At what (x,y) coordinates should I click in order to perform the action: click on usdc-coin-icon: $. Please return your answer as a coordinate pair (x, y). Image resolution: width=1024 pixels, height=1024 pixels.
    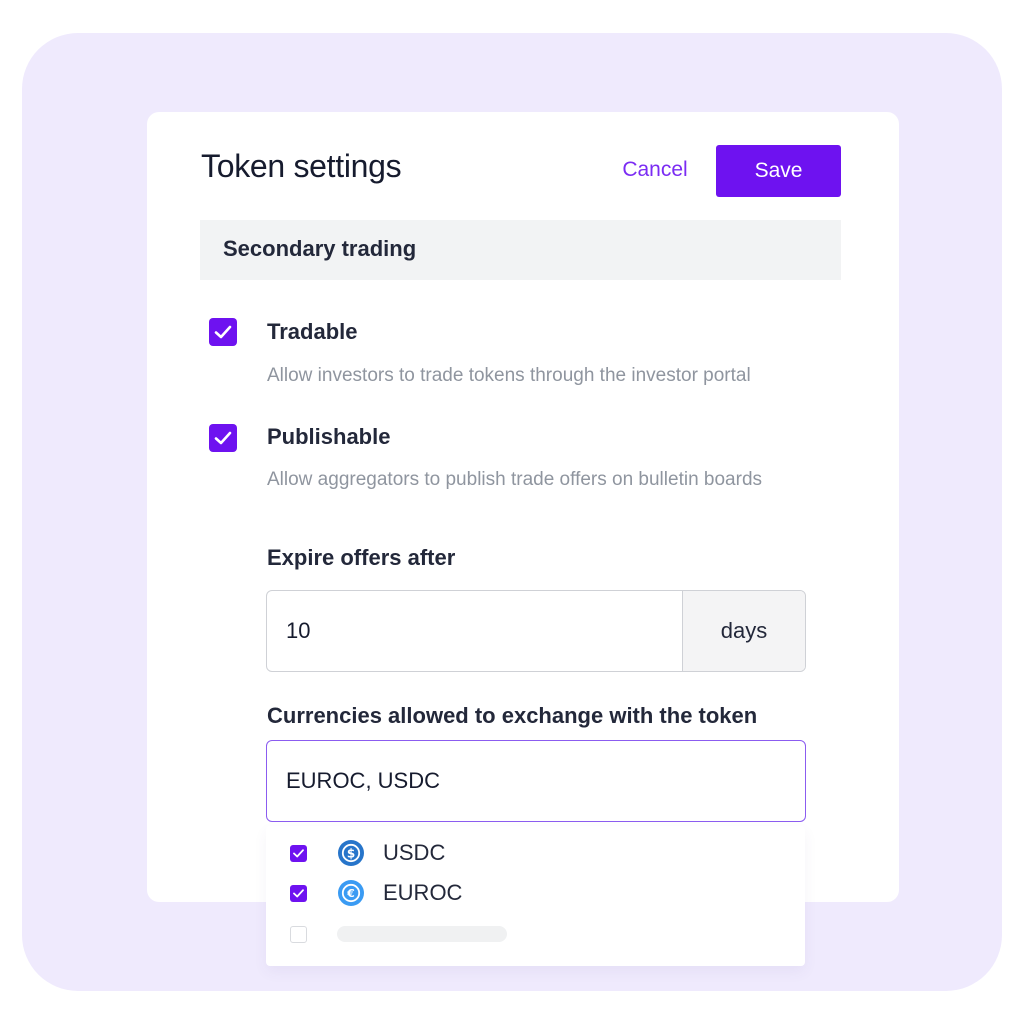
    Looking at the image, I should click on (351, 853).